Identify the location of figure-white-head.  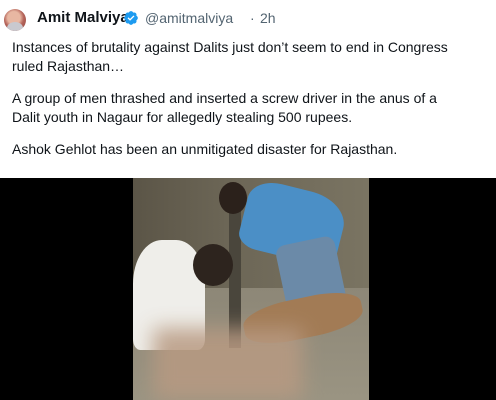
(213, 265).